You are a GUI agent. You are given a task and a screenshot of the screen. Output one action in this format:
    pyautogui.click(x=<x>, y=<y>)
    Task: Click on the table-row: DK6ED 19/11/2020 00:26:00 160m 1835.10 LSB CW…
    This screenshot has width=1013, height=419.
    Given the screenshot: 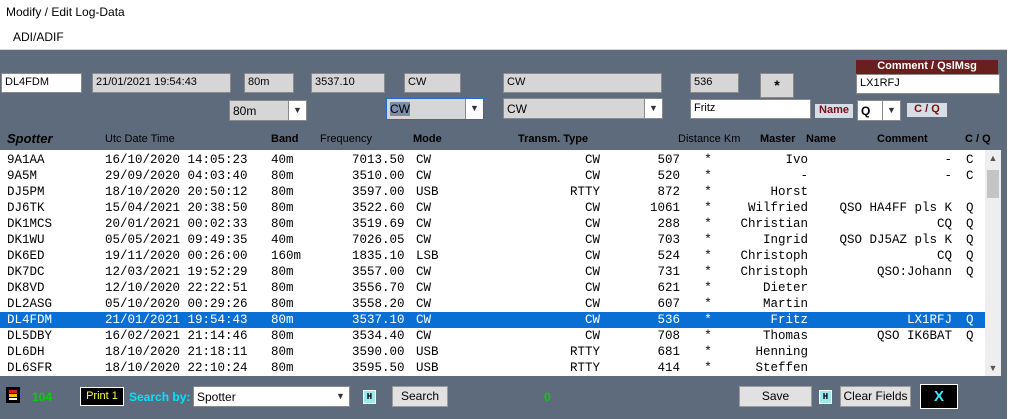 What is the action you would take?
    pyautogui.click(x=492, y=256)
    